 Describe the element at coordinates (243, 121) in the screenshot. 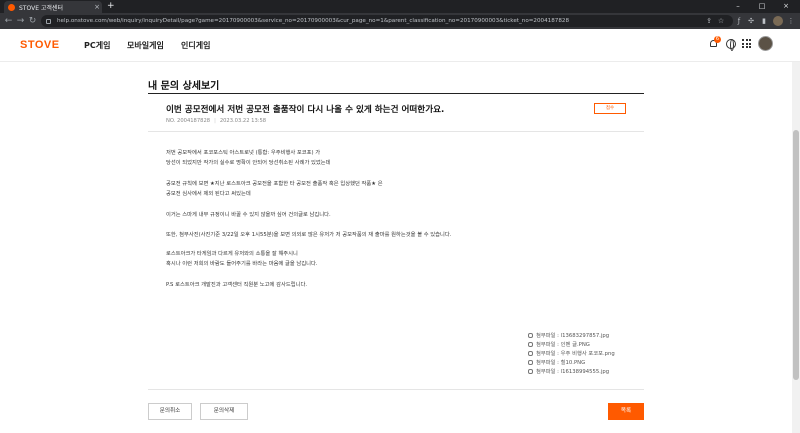

I see `inquiry-date: 2023.03.22 13:58` at that location.